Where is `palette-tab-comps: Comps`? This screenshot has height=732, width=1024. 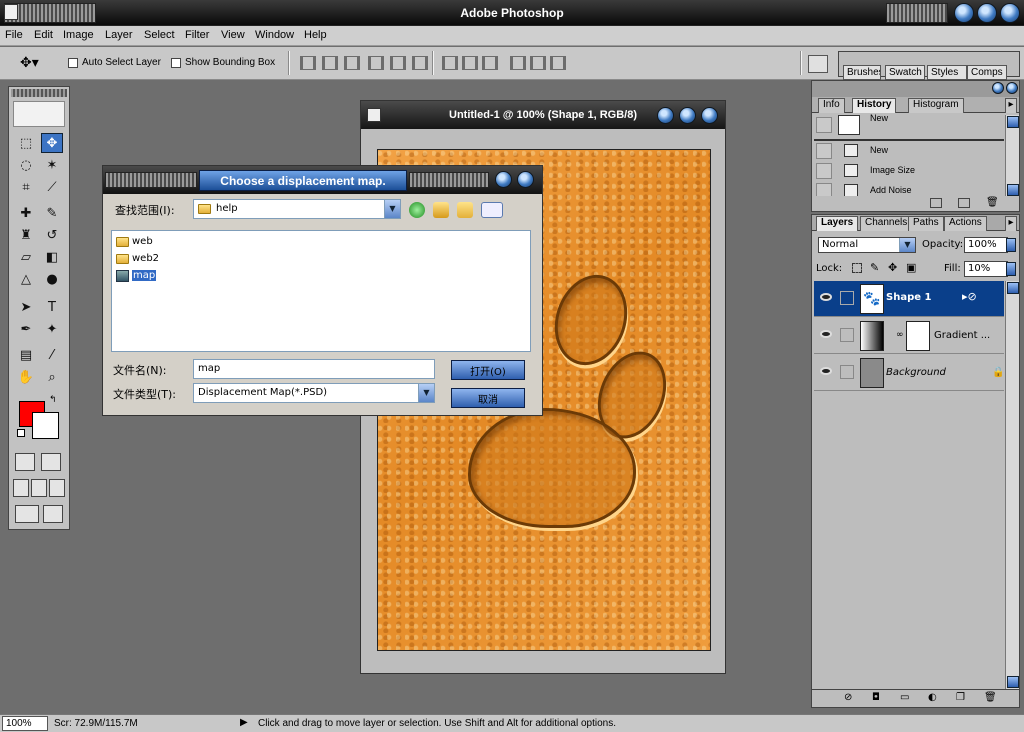
palette-tab-comps: Comps is located at coordinates (987, 72).